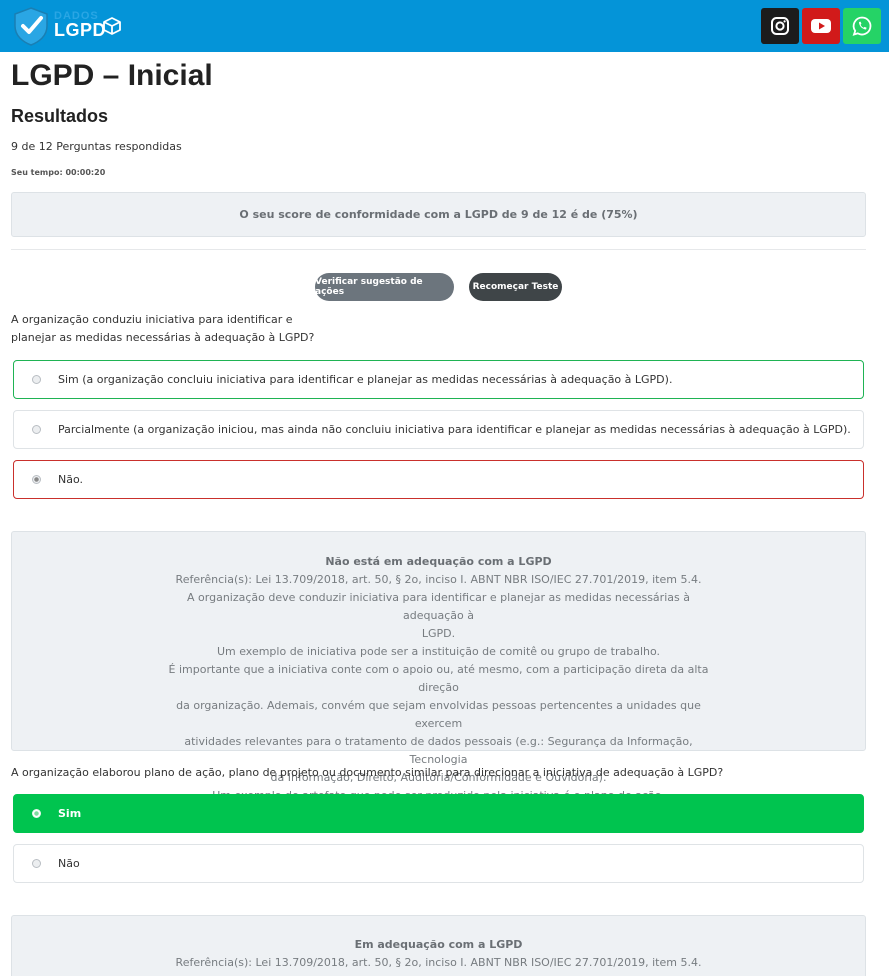 Image resolution: width=889 pixels, height=976 pixels. I want to click on feedback-title: Em adequação com a LGPD, so click(438, 944).